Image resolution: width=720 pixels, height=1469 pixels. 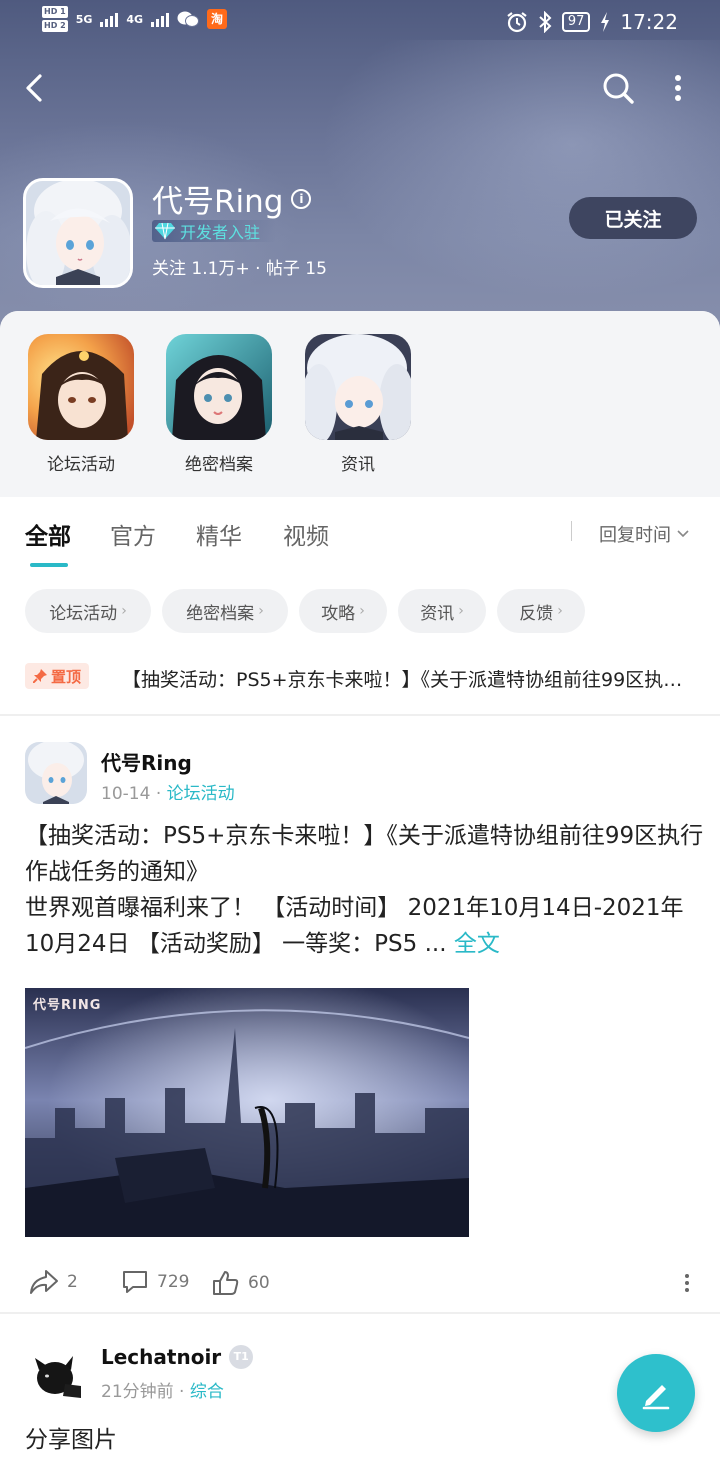 I want to click on chip-label: 资讯, so click(x=437, y=613).